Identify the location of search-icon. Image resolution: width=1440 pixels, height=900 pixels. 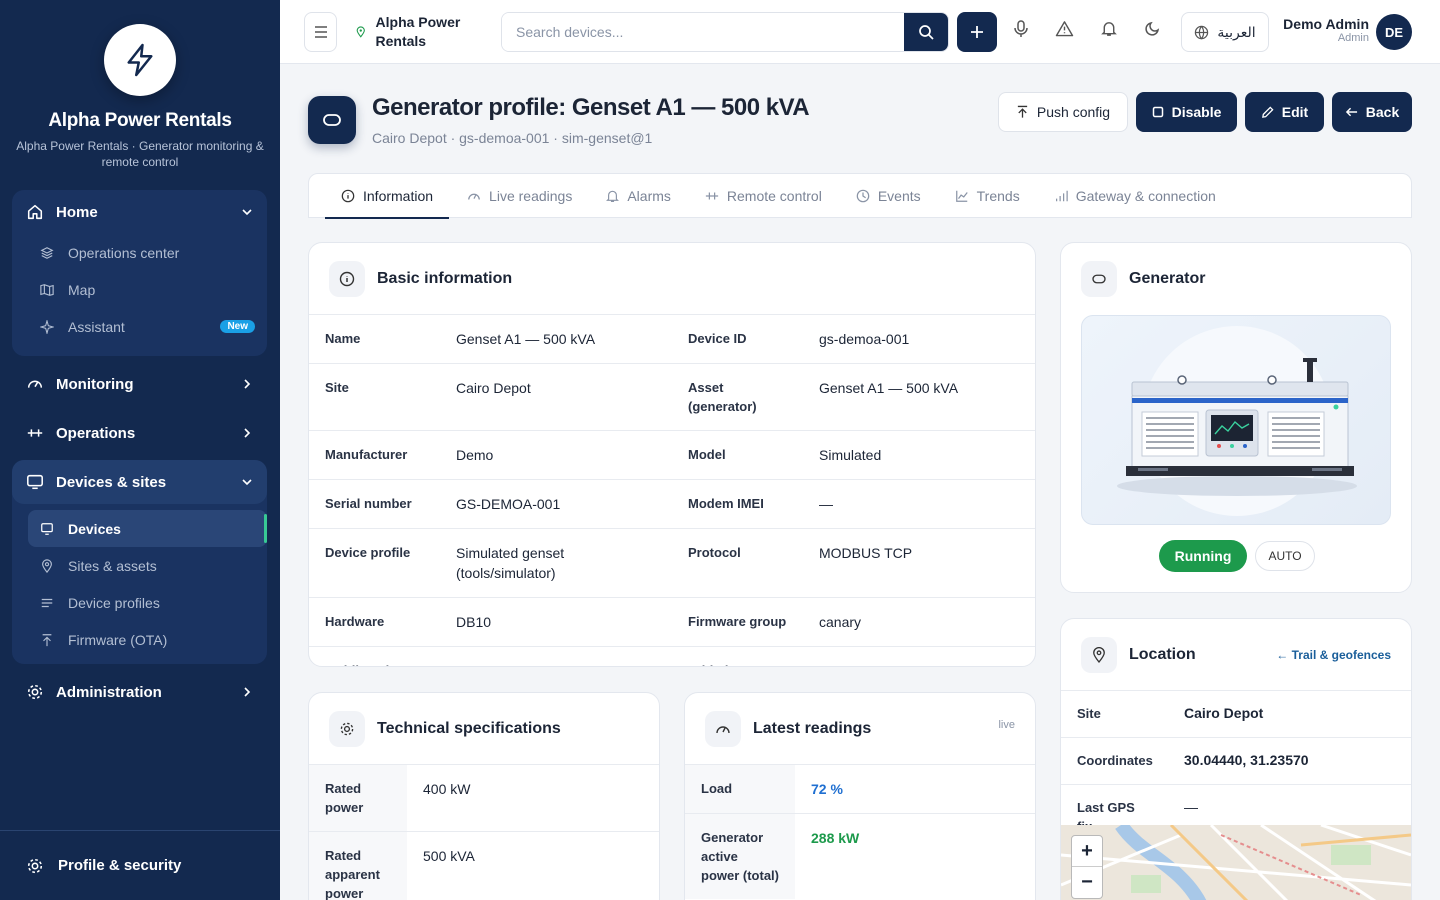
(926, 32).